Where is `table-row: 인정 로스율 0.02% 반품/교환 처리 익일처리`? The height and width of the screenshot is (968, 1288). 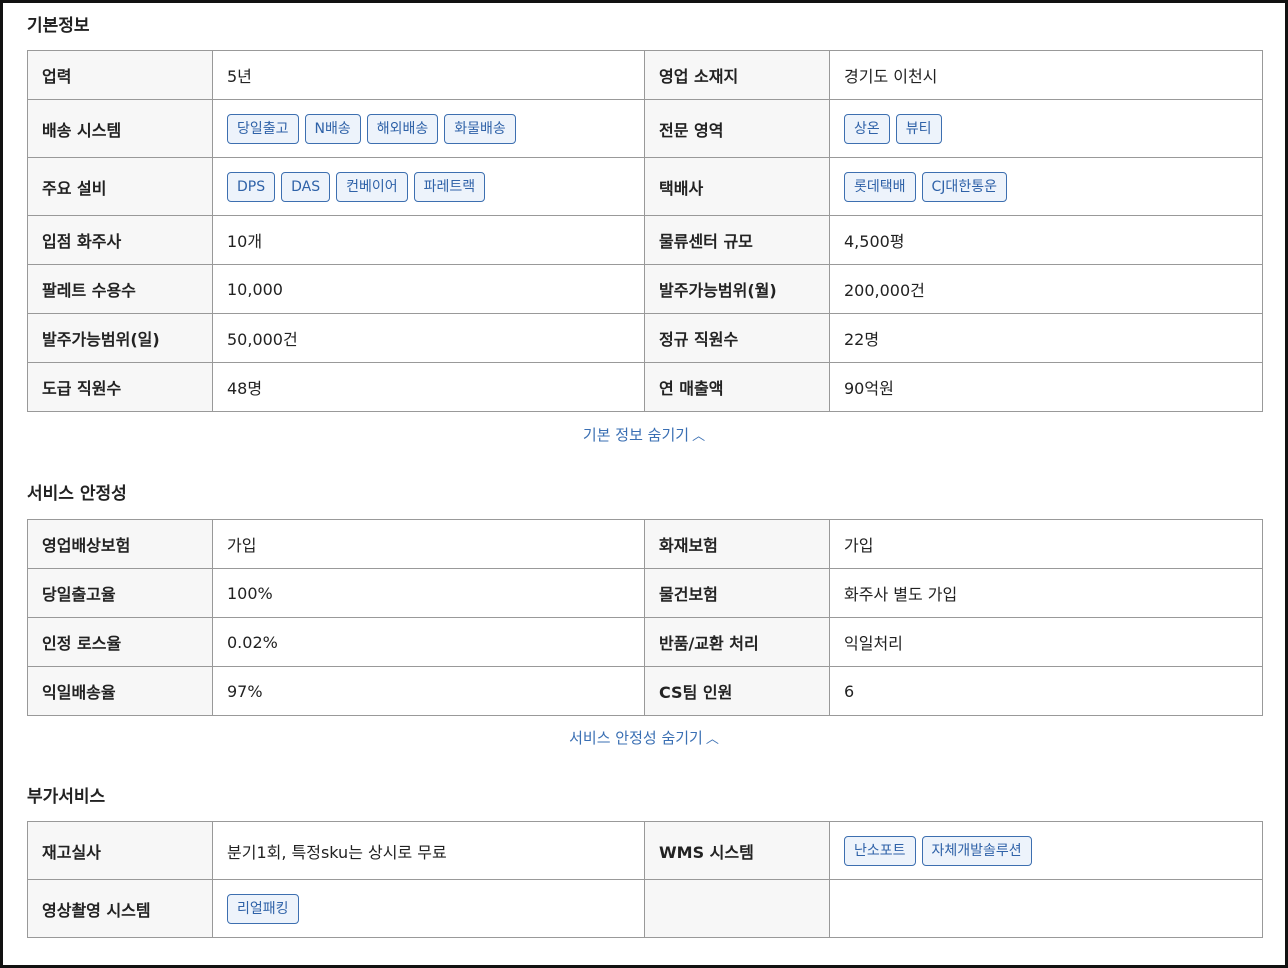
table-row: 인정 로스율 0.02% 반품/교환 처리 익일처리 is located at coordinates (645, 642).